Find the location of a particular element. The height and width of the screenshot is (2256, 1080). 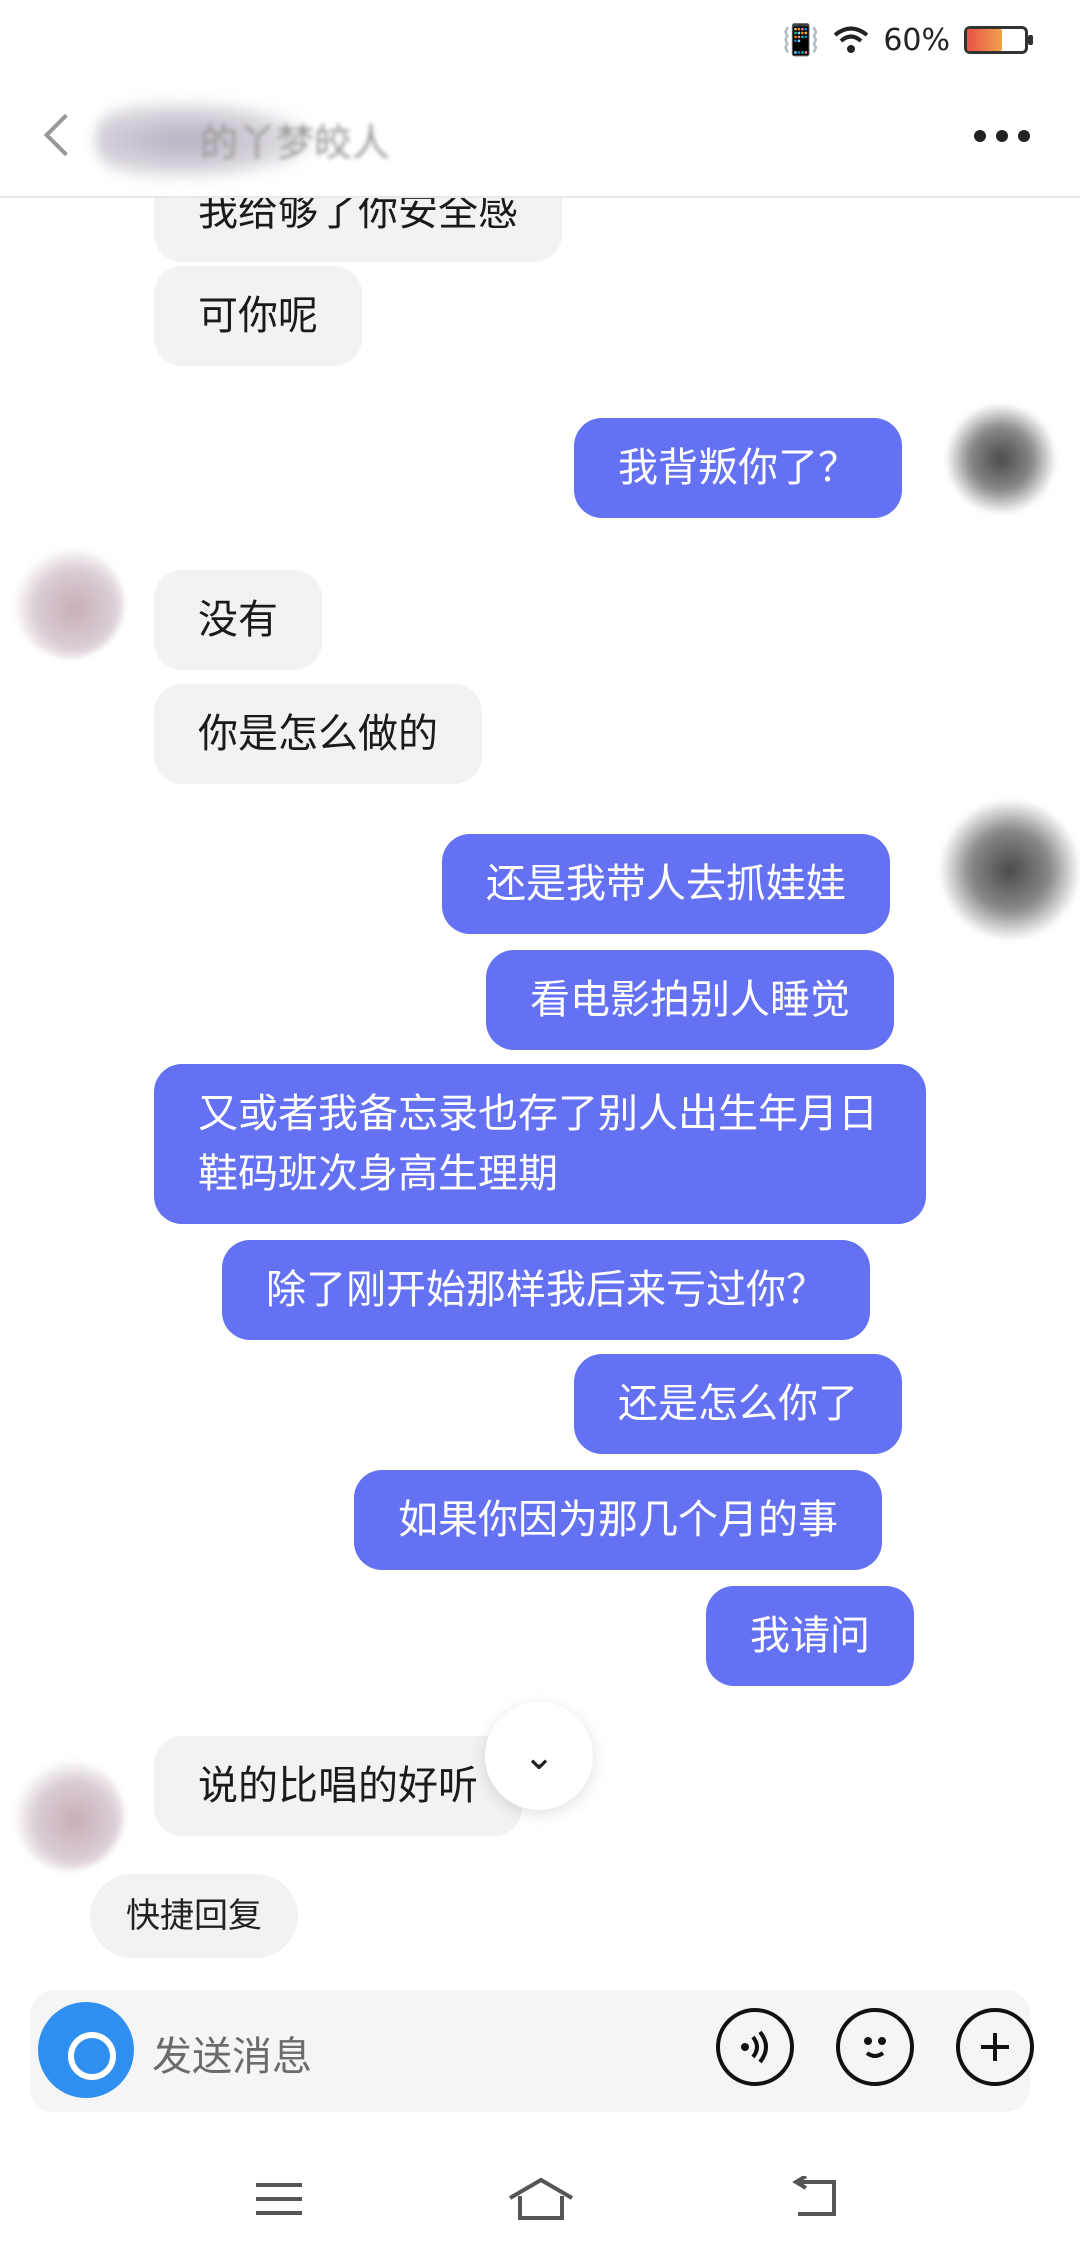

system-navigation-bar is located at coordinates (540, 2198).